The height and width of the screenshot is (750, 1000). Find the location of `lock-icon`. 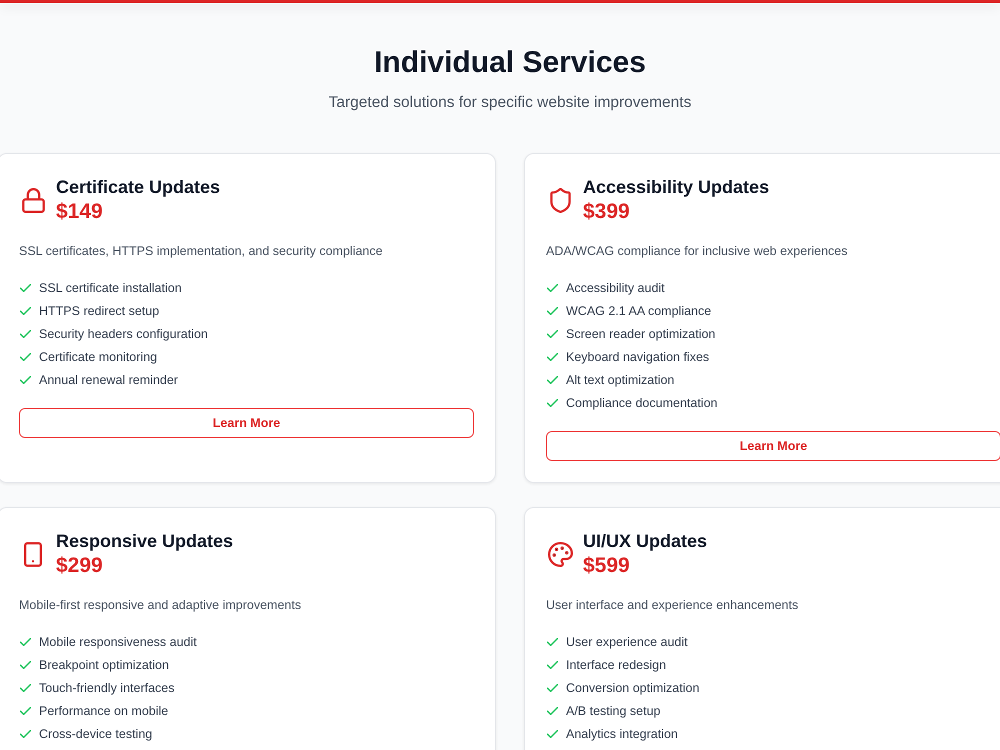

lock-icon is located at coordinates (33, 200).